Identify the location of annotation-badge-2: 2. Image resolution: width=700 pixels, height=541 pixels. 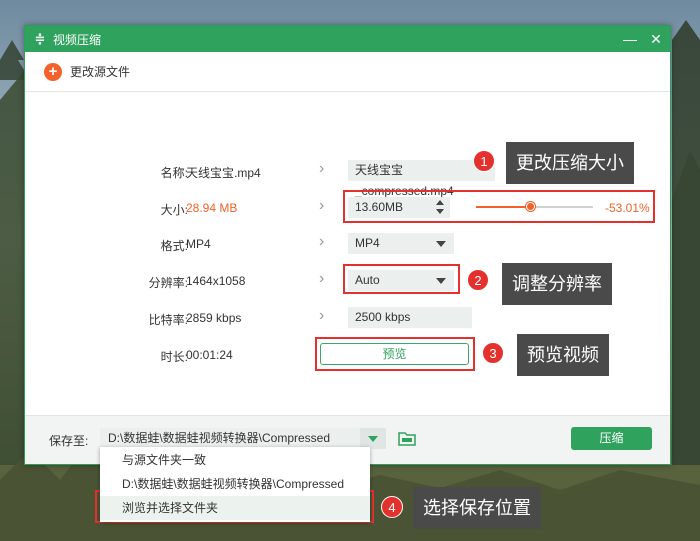
(478, 280).